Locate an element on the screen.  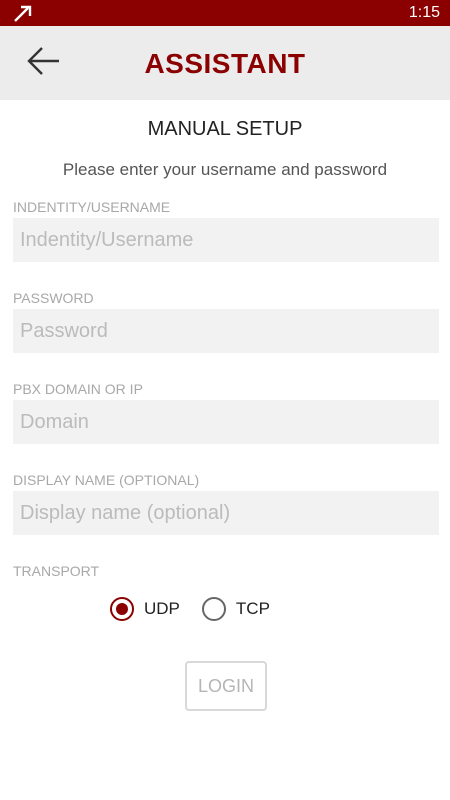
username-label: INDENTITY/USERNAME is located at coordinates (92, 207).